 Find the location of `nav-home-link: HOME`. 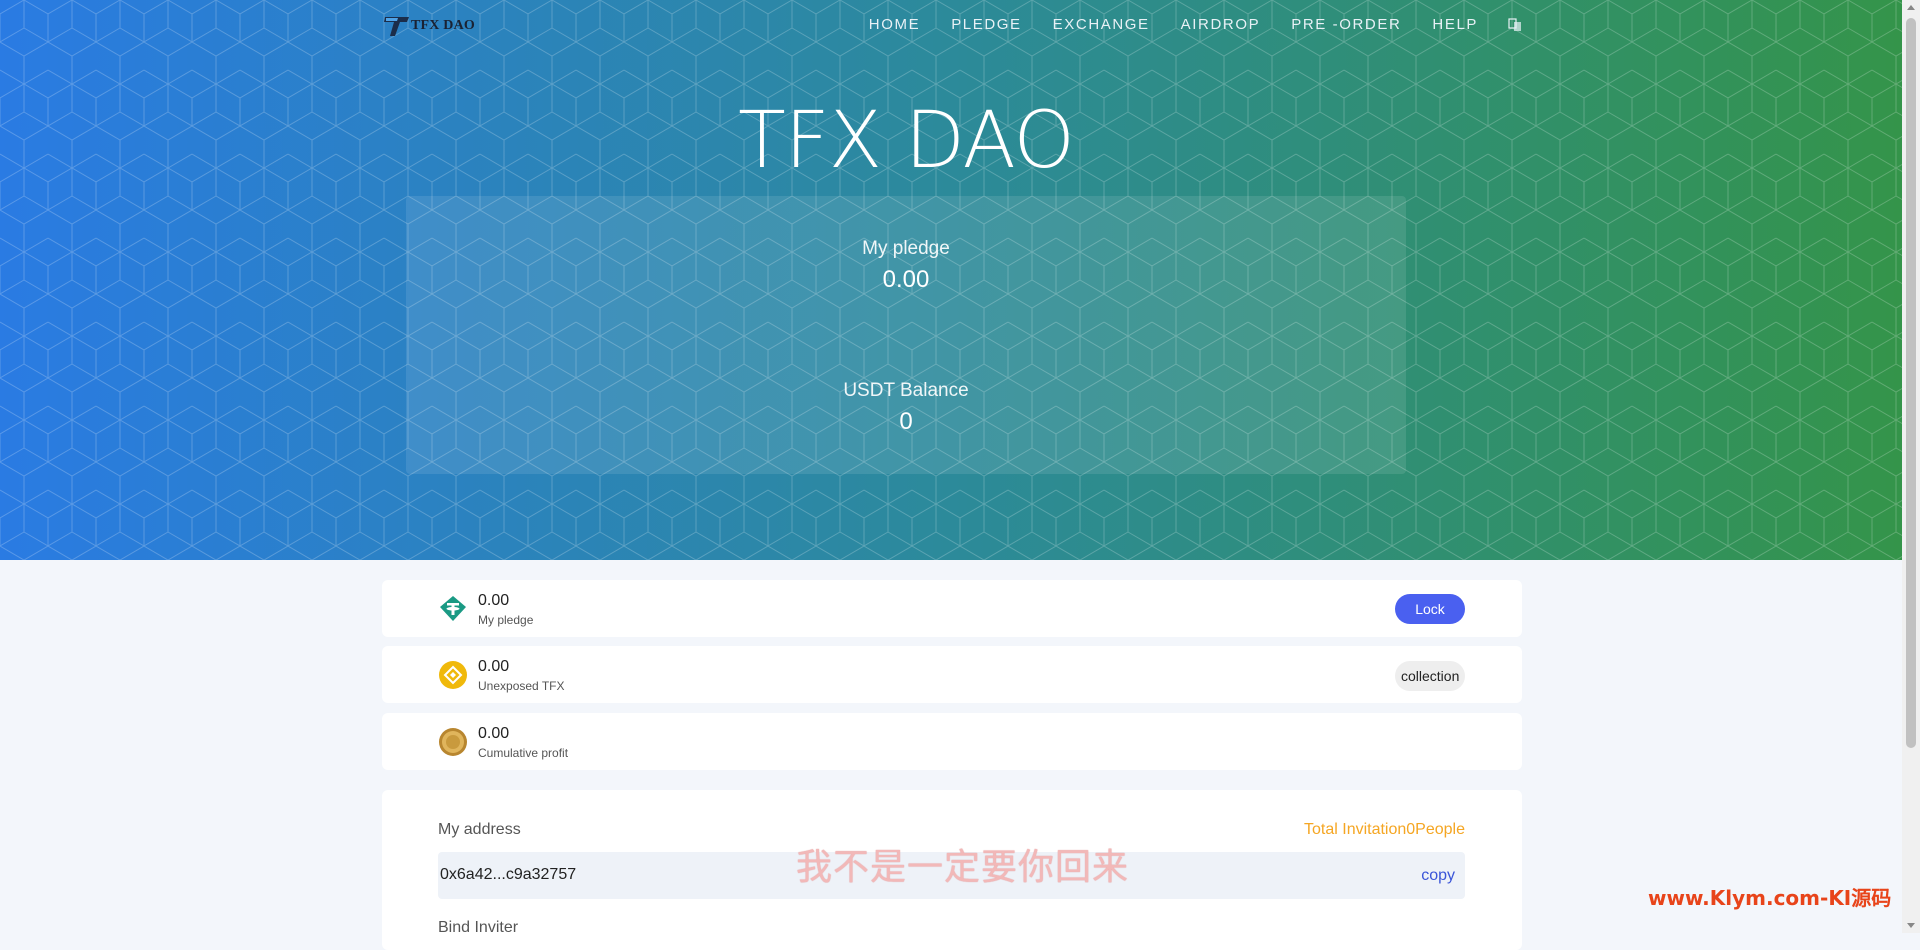

nav-home-link: HOME is located at coordinates (894, 24).